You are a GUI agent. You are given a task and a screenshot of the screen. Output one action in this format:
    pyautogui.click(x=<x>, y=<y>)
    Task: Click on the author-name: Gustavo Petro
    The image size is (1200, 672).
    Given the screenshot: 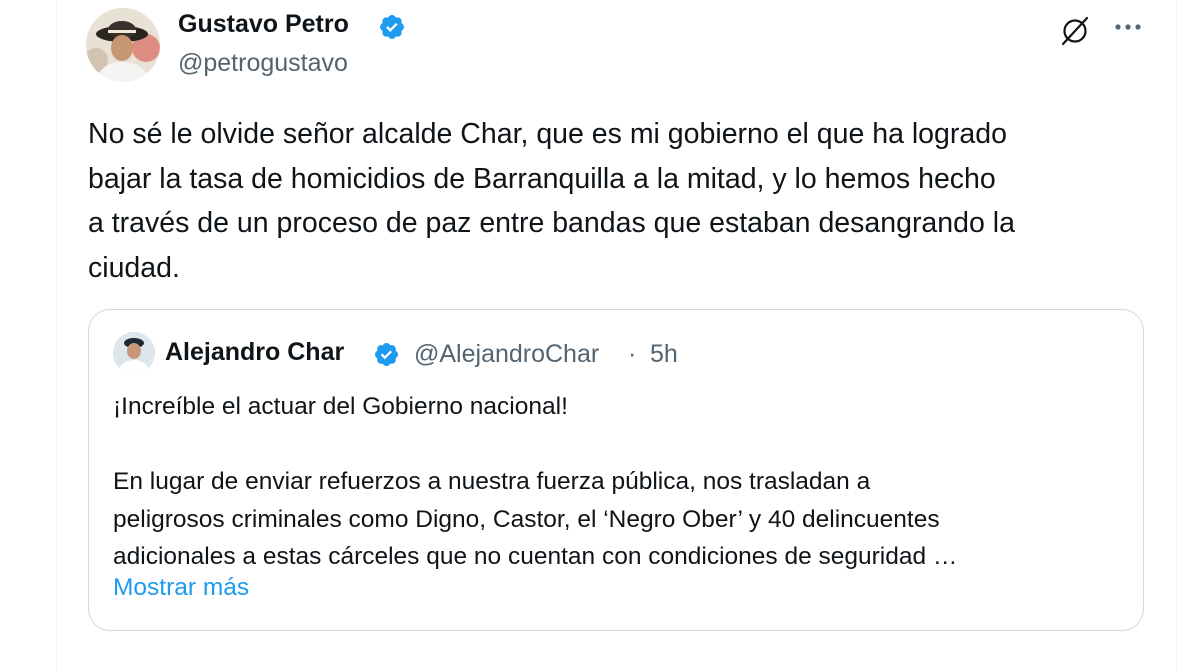 What is the action you would take?
    pyautogui.click(x=263, y=24)
    